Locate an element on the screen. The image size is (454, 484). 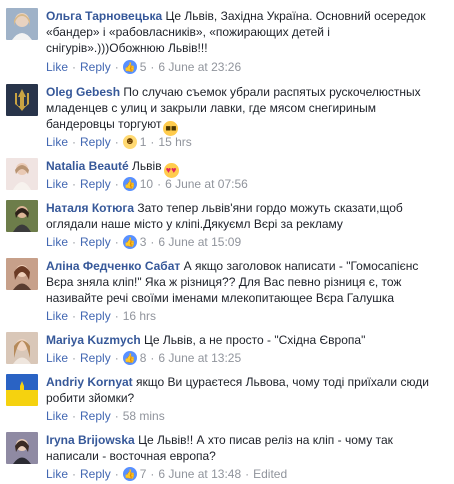
comment-actions: Like · Reply · ☻ 1 · 15 hrs is located at coordinates (119, 142).